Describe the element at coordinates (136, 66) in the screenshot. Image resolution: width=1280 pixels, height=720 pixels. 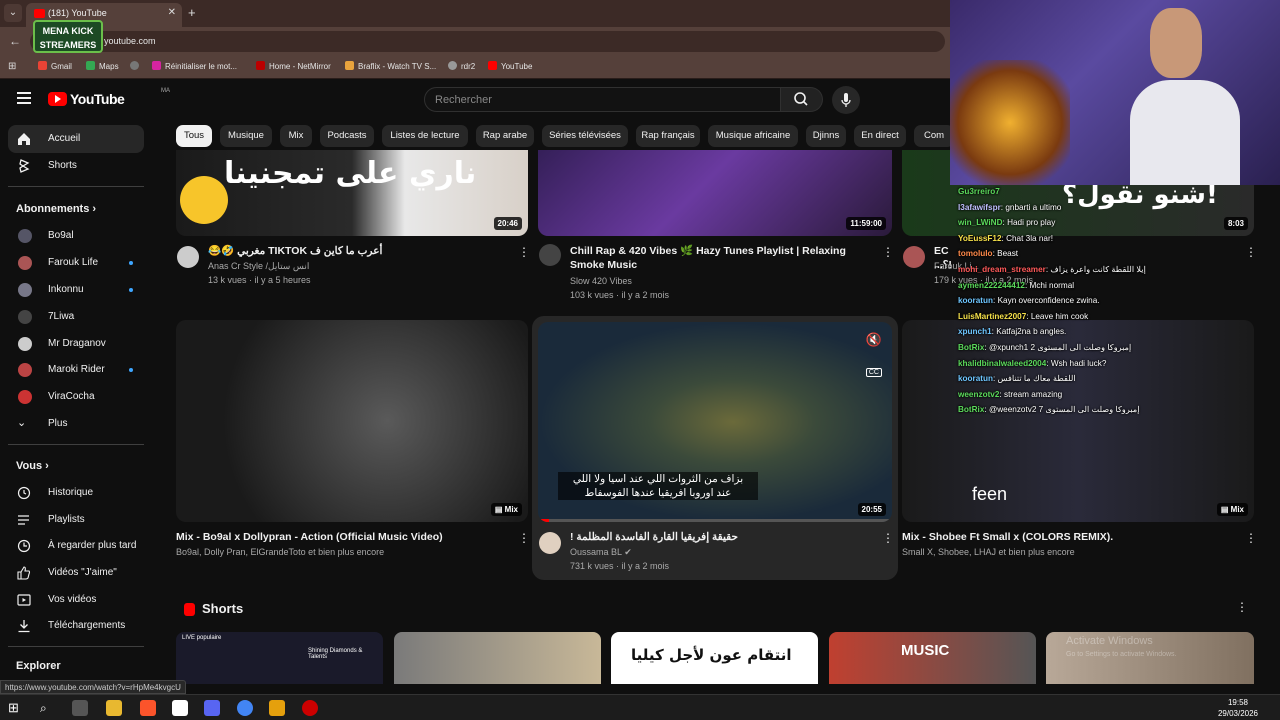
I see `bookmark-reset-password` at that location.